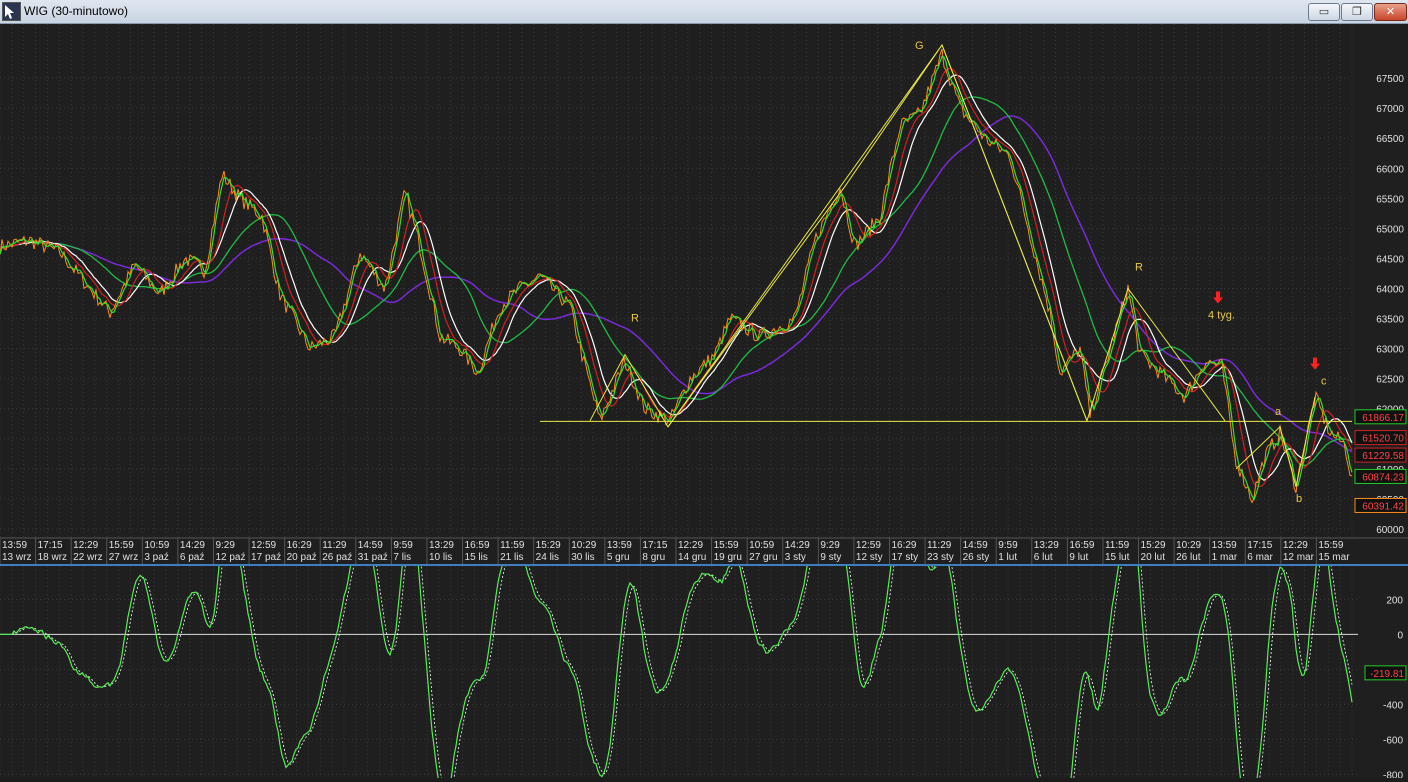 Image resolution: width=1408 pixels, height=782 pixels. Describe the element at coordinates (1383, 506) in the screenshot. I see `price-label-value: 60391.42` at that location.